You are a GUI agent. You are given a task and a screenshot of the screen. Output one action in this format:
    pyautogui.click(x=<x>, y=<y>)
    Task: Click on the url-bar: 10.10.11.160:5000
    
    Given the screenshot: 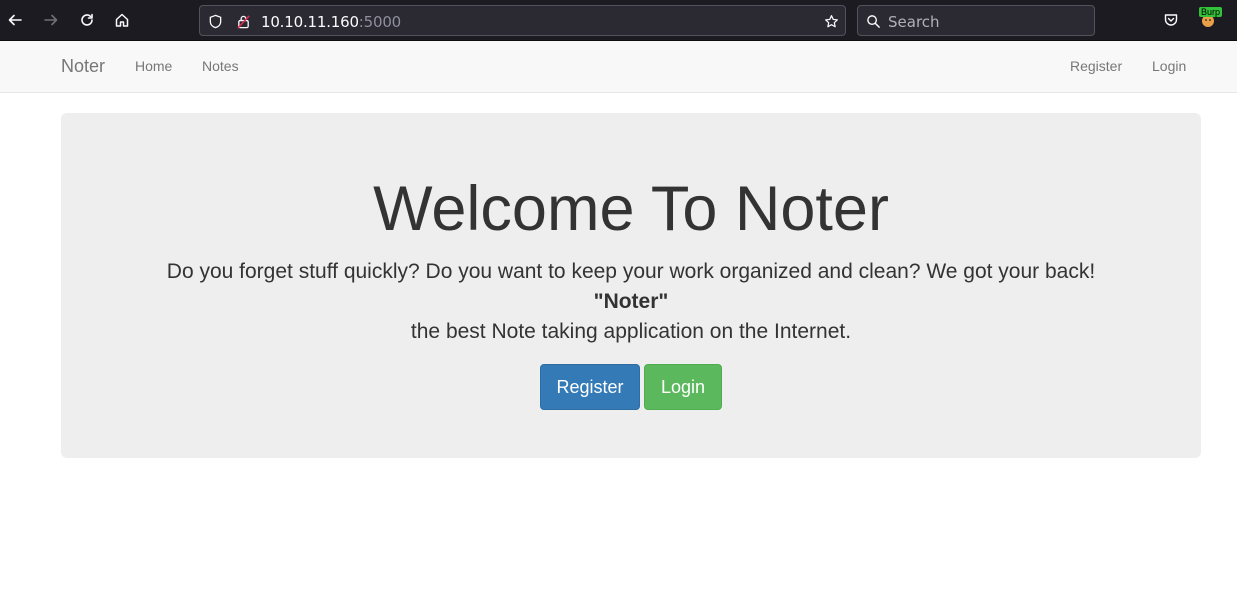 What is the action you would take?
    pyautogui.click(x=522, y=20)
    